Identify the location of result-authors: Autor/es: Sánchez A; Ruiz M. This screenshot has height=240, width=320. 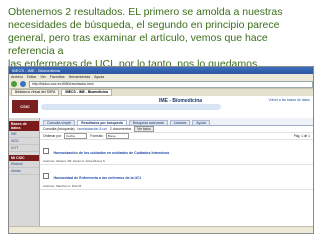
(62, 186).